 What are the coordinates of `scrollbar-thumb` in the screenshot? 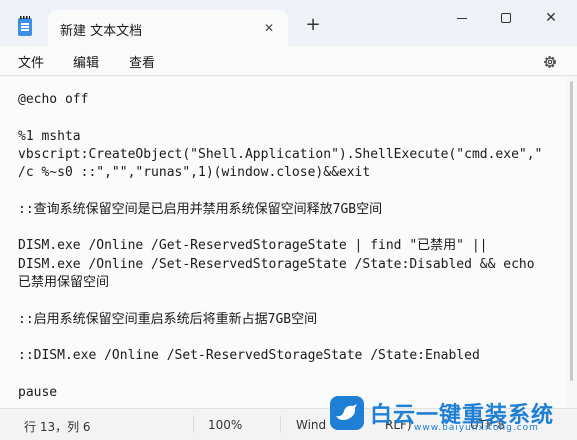 It's located at (571, 231).